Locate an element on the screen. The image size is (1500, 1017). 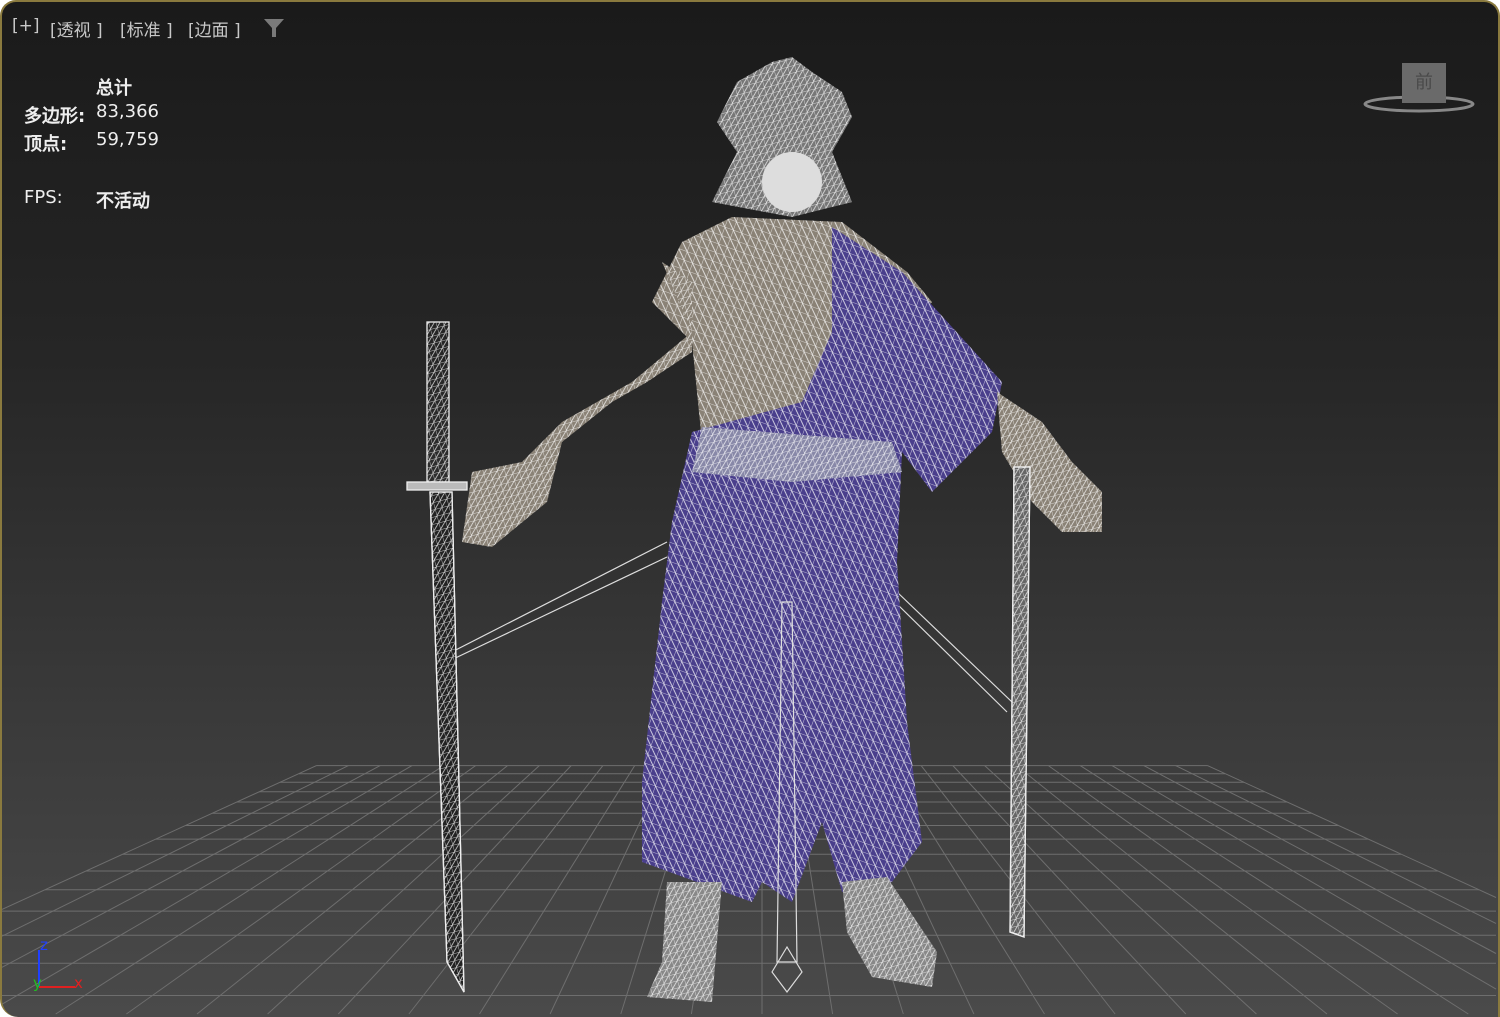
vertices-value: 59,759 is located at coordinates (127, 139).